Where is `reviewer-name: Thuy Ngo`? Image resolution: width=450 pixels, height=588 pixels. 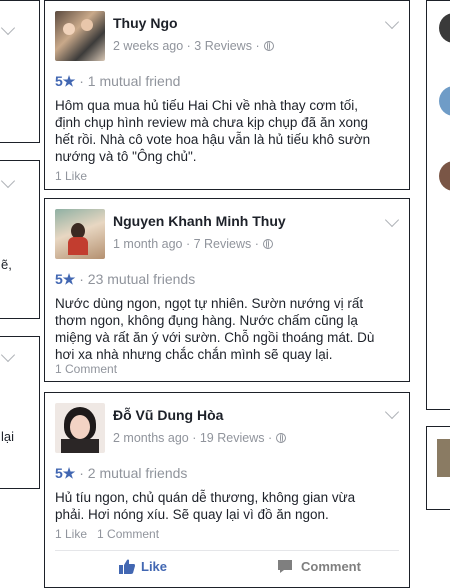
reviewer-name: Thuy Ngo is located at coordinates (145, 23).